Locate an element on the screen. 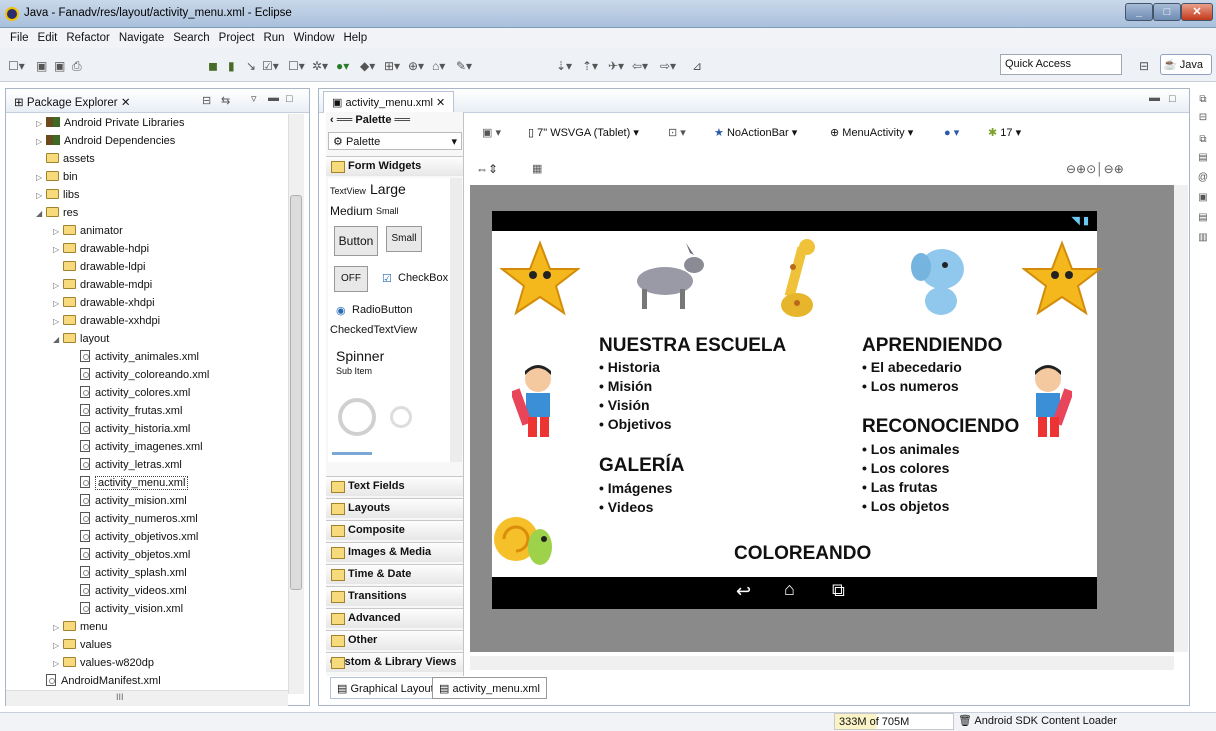 This screenshot has height=731, width=1216. home-nav-icon: ⌂ is located at coordinates (789, 589).